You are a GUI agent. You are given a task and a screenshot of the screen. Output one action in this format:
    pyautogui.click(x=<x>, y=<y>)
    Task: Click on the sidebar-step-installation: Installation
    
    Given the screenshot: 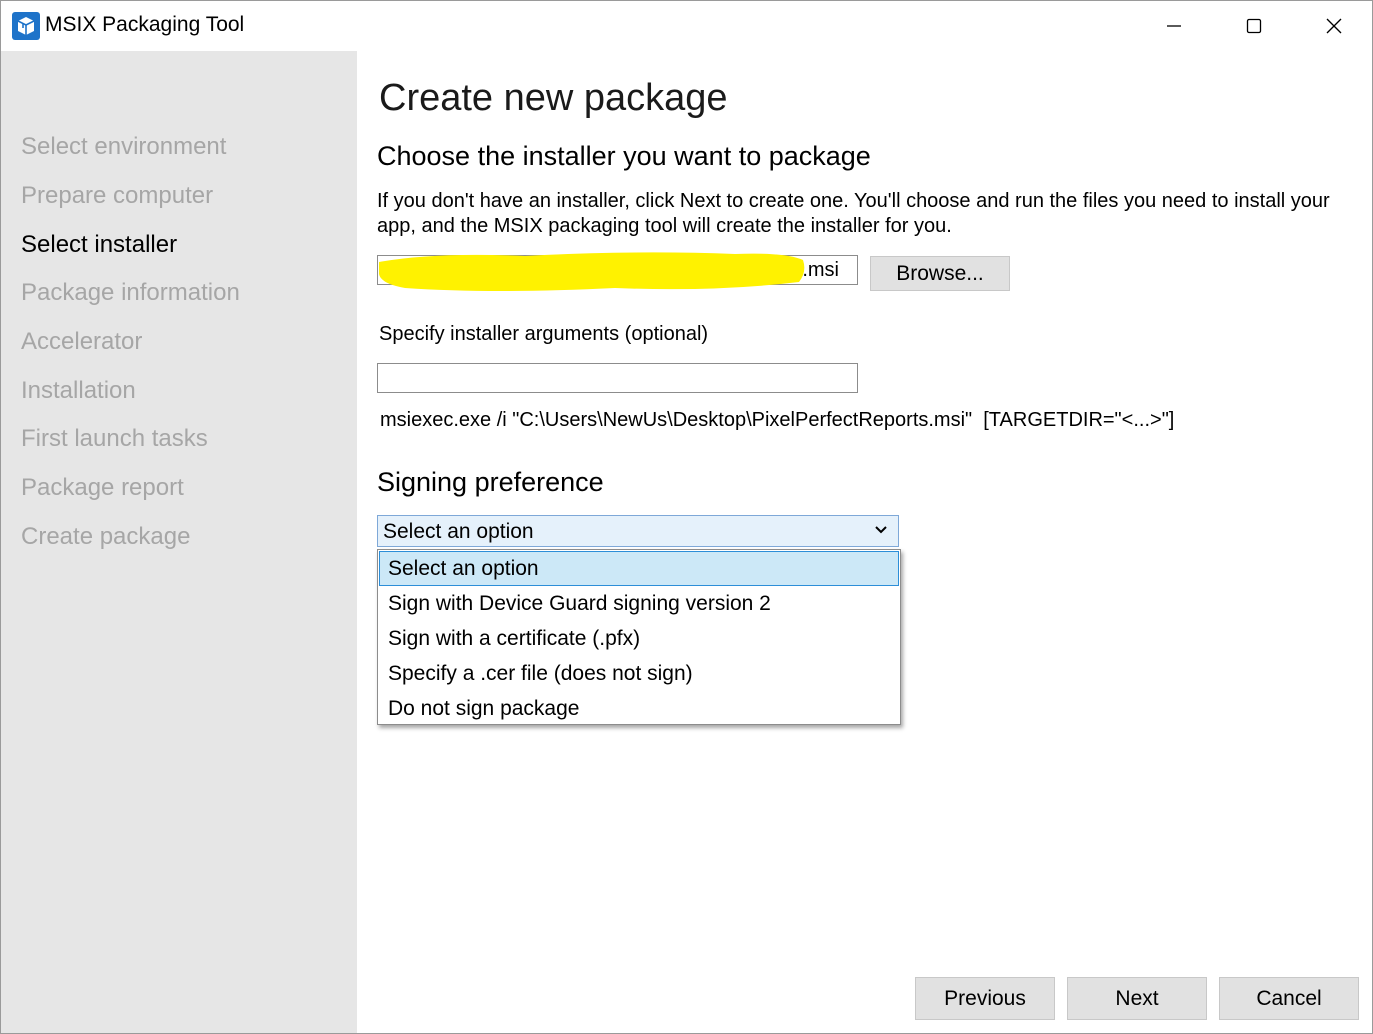 What is the action you would take?
    pyautogui.click(x=78, y=390)
    